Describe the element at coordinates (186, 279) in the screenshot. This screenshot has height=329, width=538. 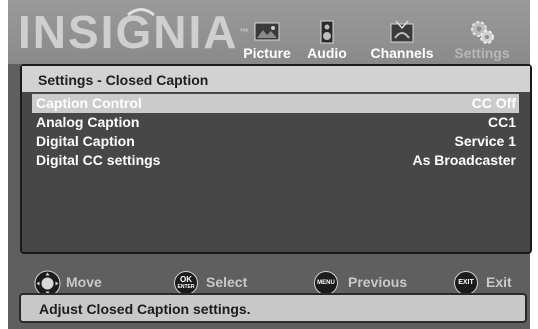
I see `ok-key-text: OK` at that location.